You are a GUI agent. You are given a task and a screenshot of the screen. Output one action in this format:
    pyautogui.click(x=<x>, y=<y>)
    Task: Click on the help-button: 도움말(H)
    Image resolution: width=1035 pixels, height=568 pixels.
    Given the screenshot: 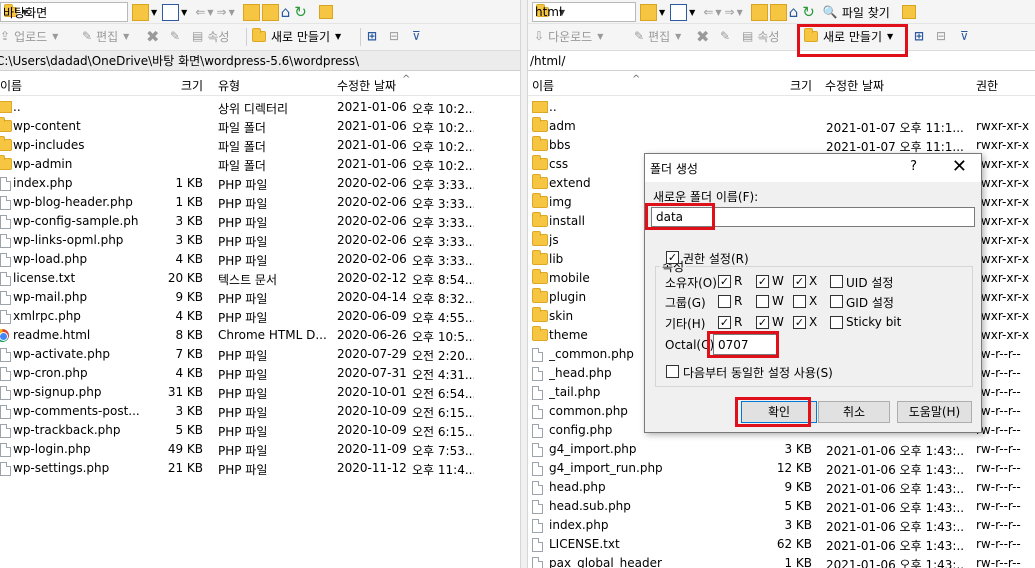 What is the action you would take?
    pyautogui.click(x=934, y=412)
    